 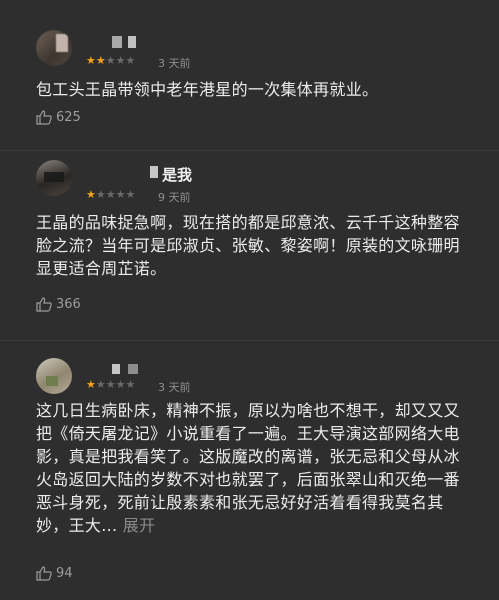 I want to click on username-mosaic, so click(x=154, y=172).